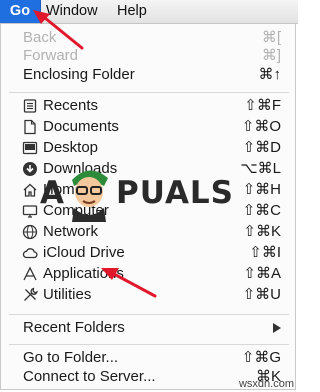 The height and width of the screenshot is (392, 320). What do you see at coordinates (74, 327) in the screenshot?
I see `menu-item-label: Recent Folders` at bounding box center [74, 327].